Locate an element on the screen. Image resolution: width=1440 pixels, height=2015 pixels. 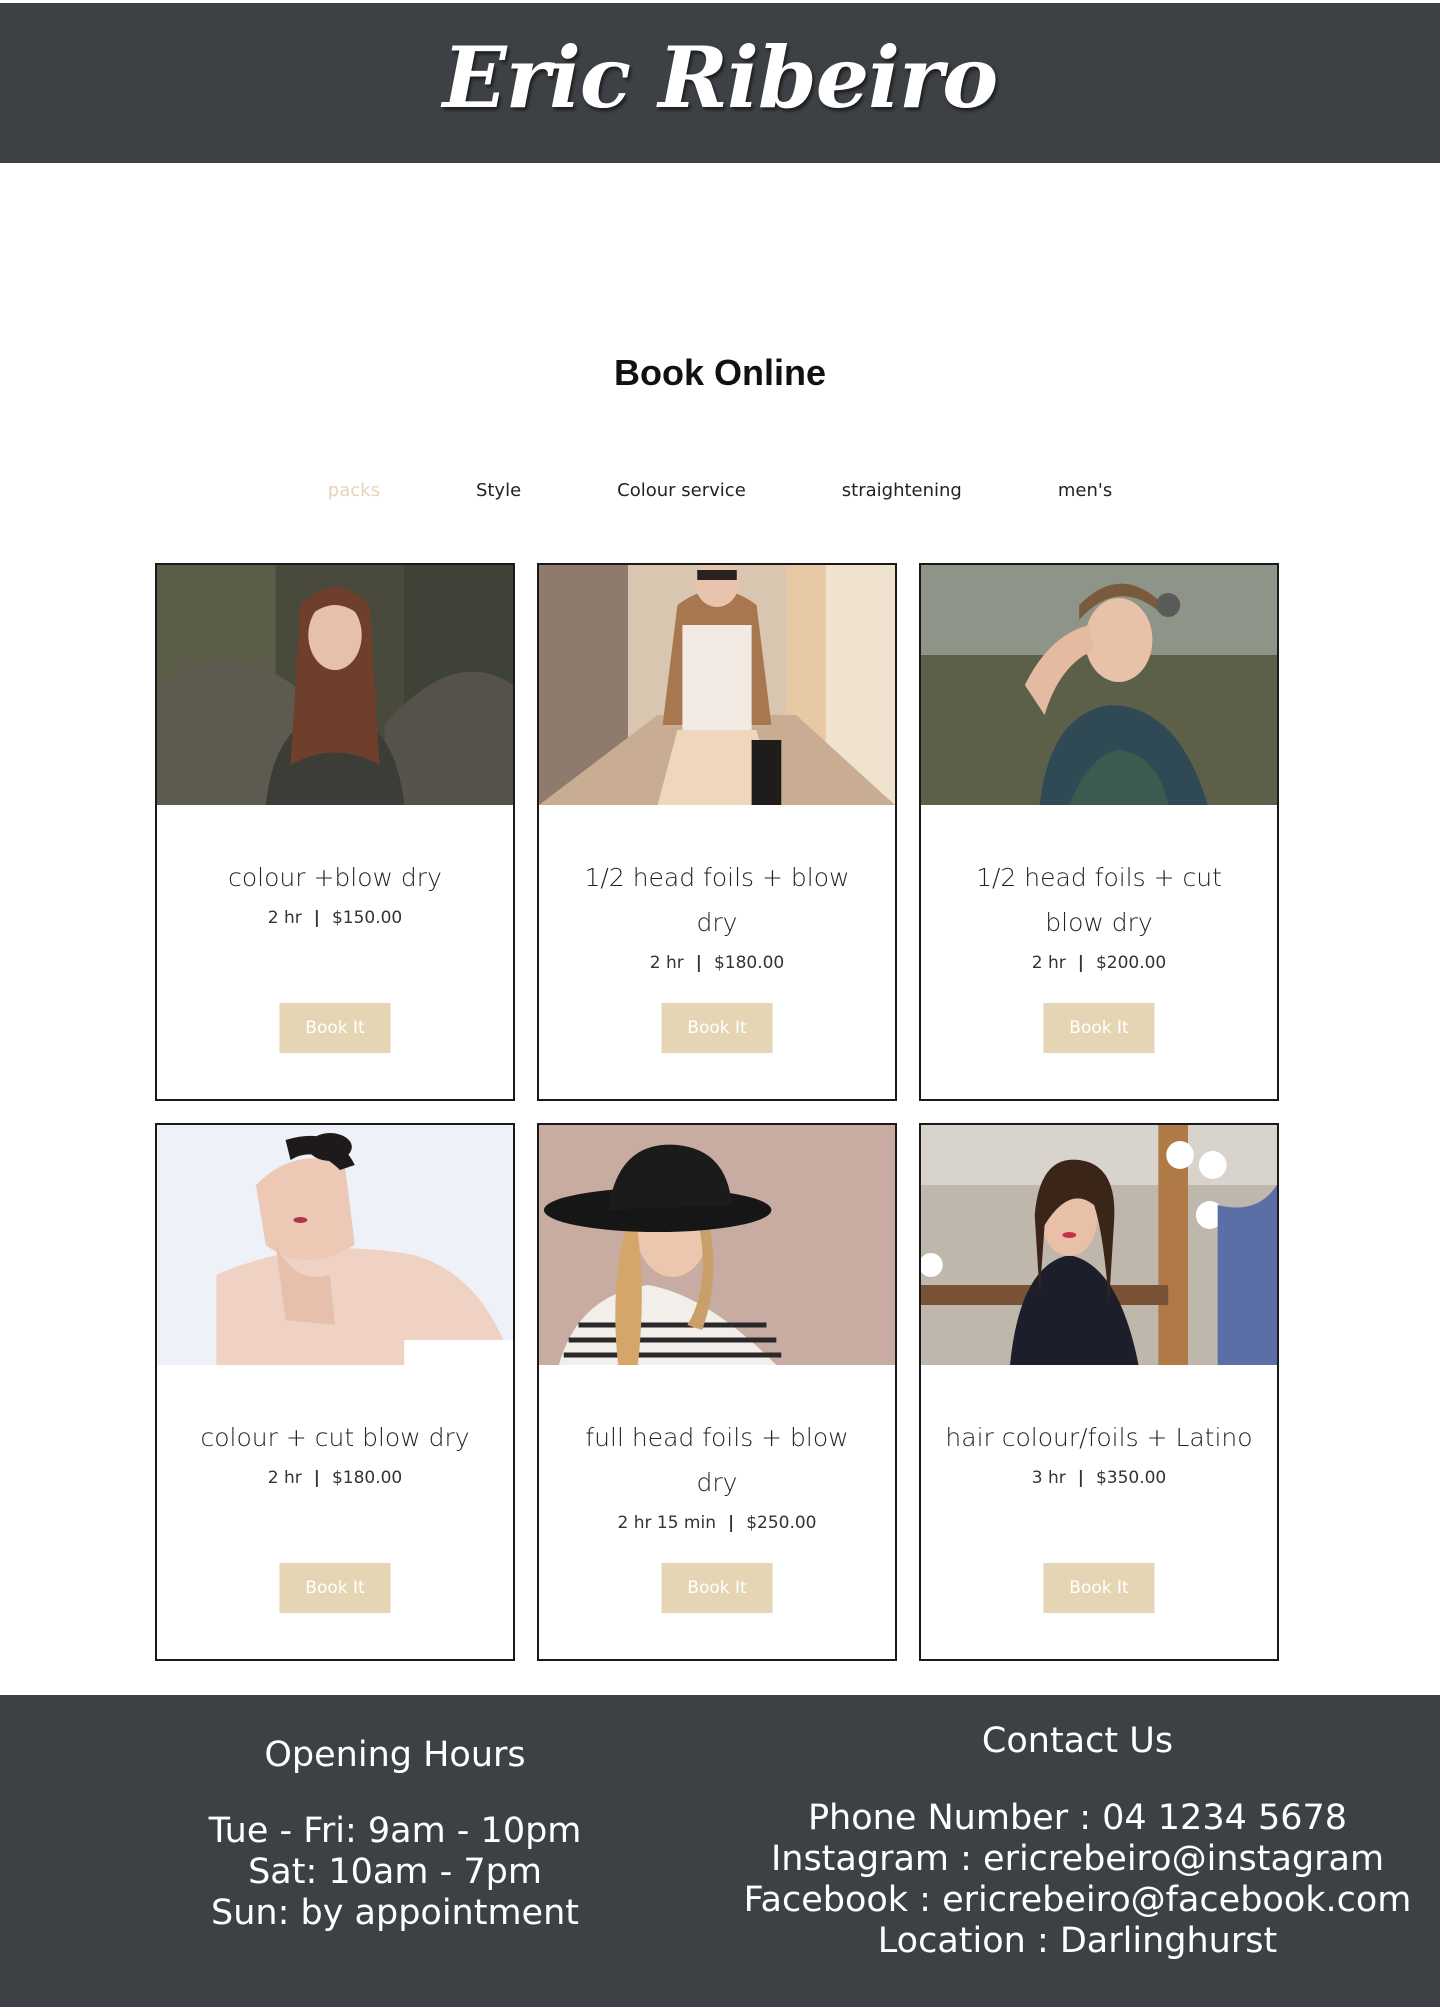
woman-skincare-image is located at coordinates (335, 1245).